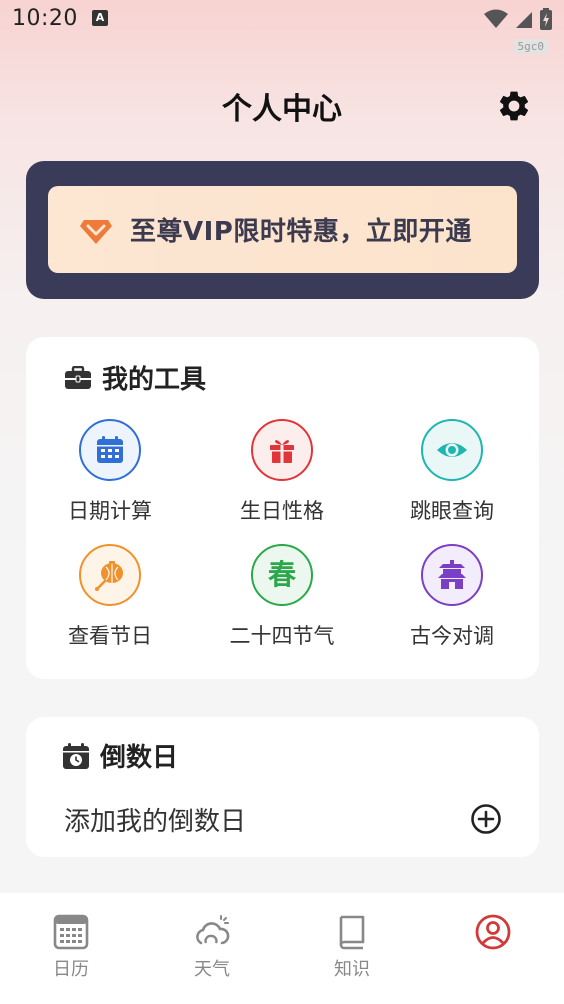 The width and height of the screenshot is (564, 1004). I want to click on gift-icon, so click(282, 451).